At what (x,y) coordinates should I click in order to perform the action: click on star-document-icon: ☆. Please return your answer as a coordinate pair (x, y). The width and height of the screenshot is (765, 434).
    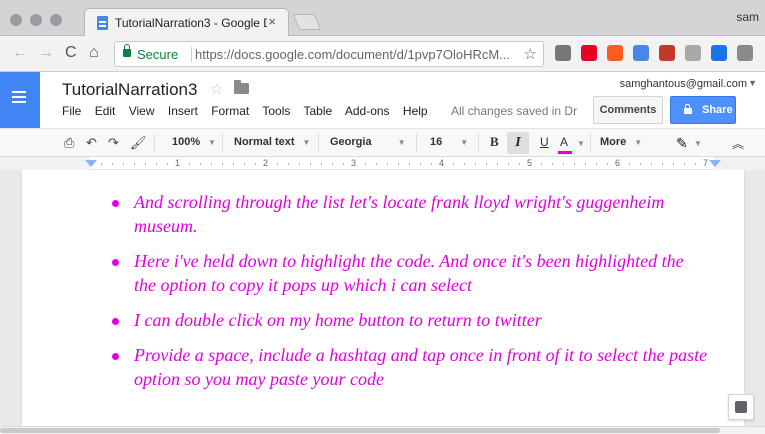
    Looking at the image, I should click on (216, 89).